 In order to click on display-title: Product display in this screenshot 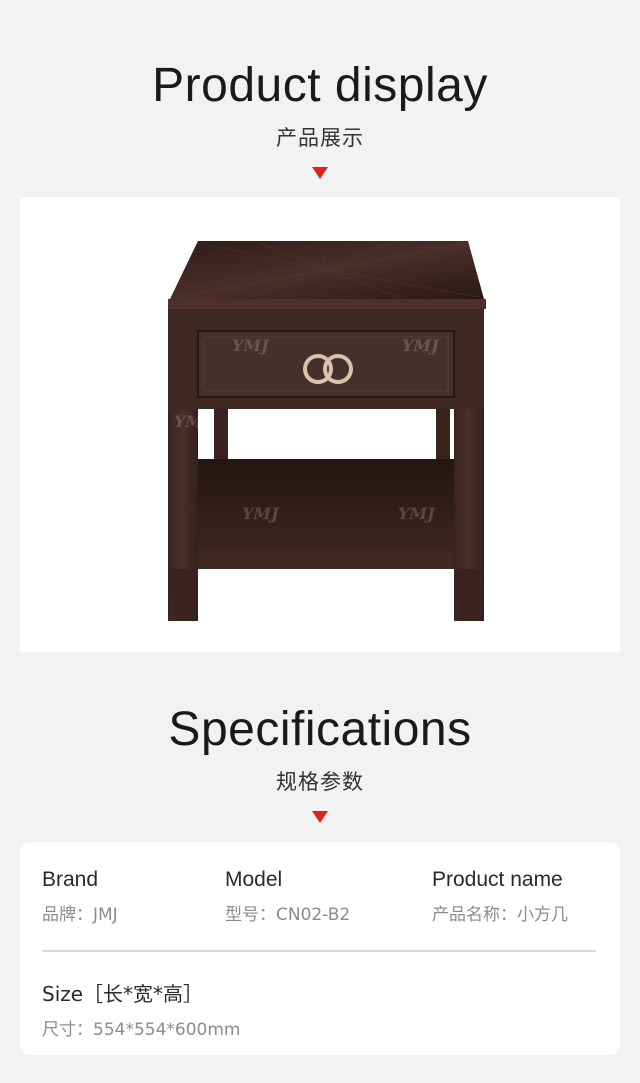, I will do `click(320, 85)`.